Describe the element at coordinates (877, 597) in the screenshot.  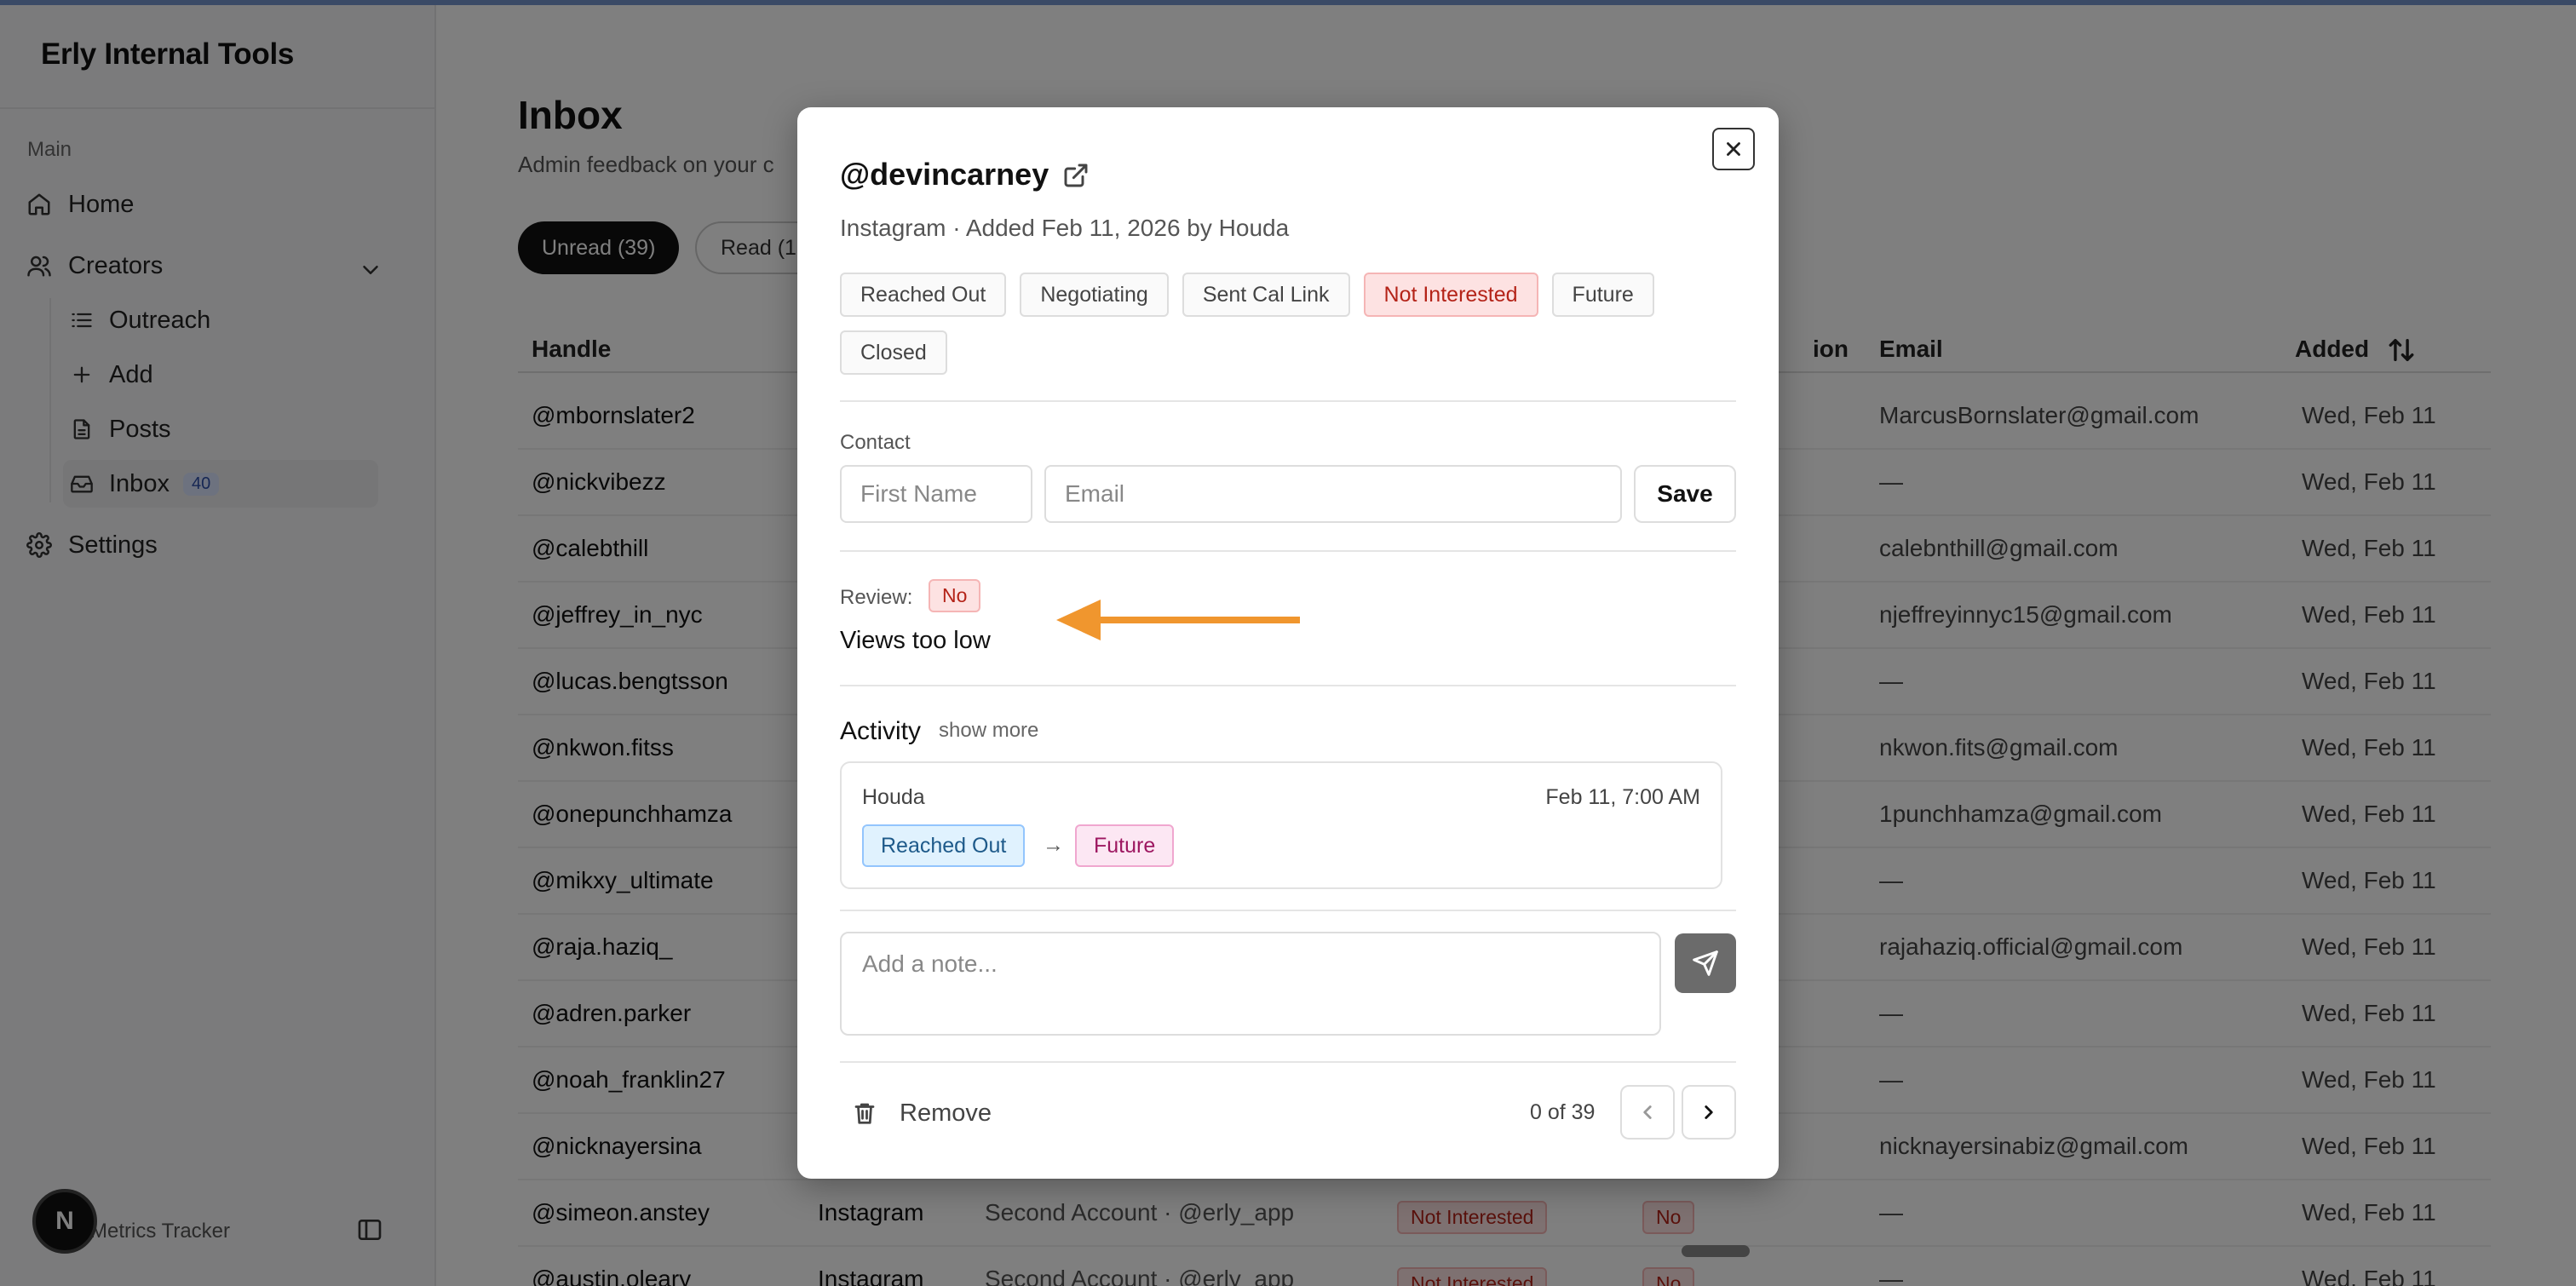
I see `review-label: Review:` at that location.